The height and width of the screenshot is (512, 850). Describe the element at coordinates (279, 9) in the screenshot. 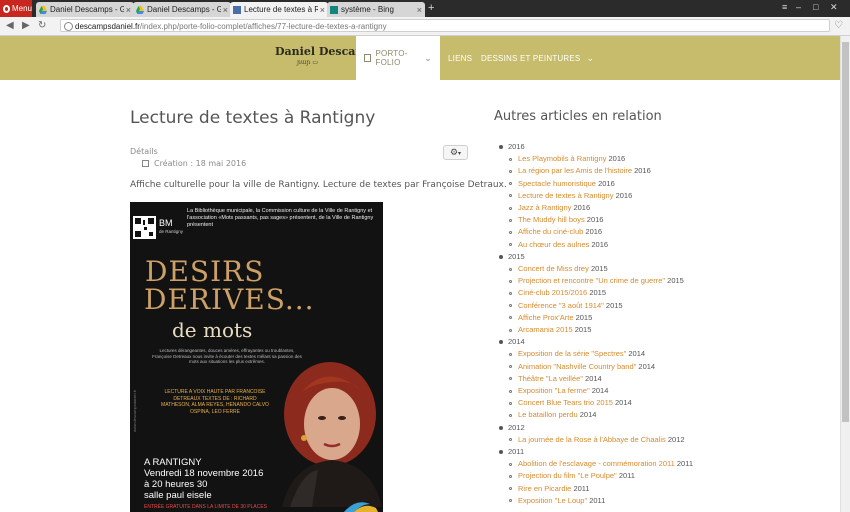

I see `browser-tab-active: Lecture de textes à Rantig×` at that location.